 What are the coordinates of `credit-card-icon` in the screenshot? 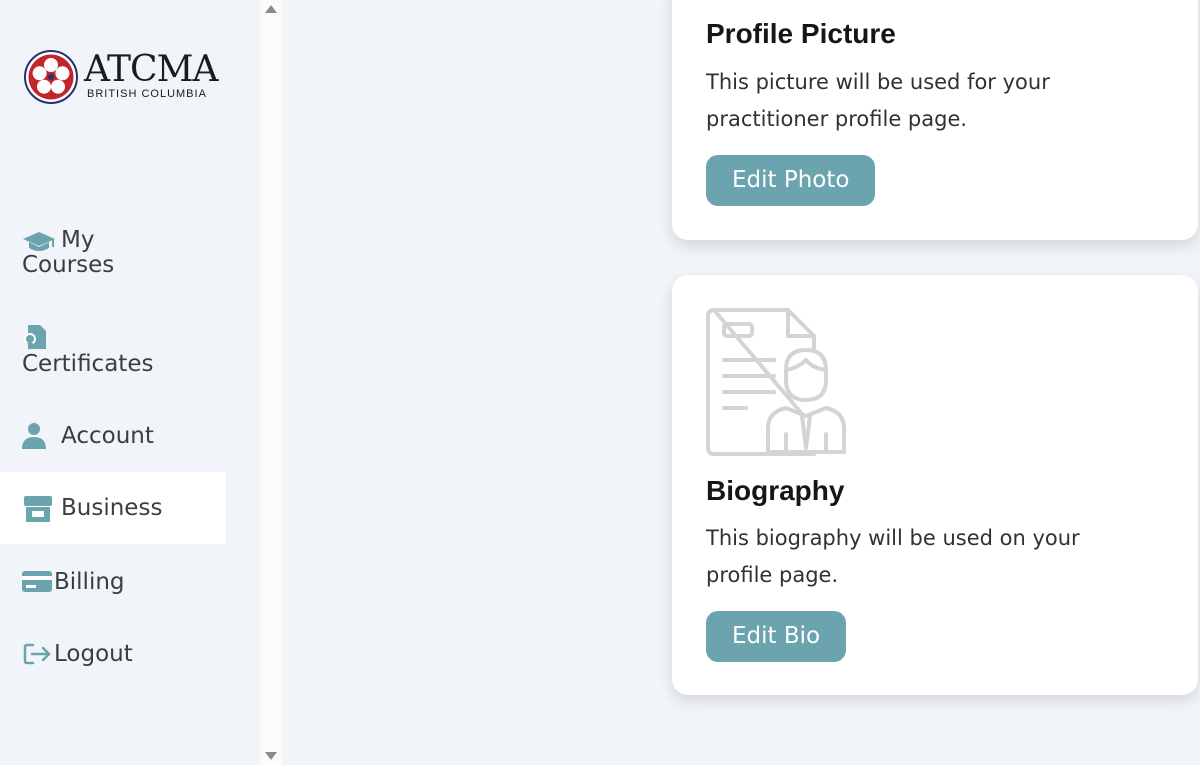 It's located at (37, 581).